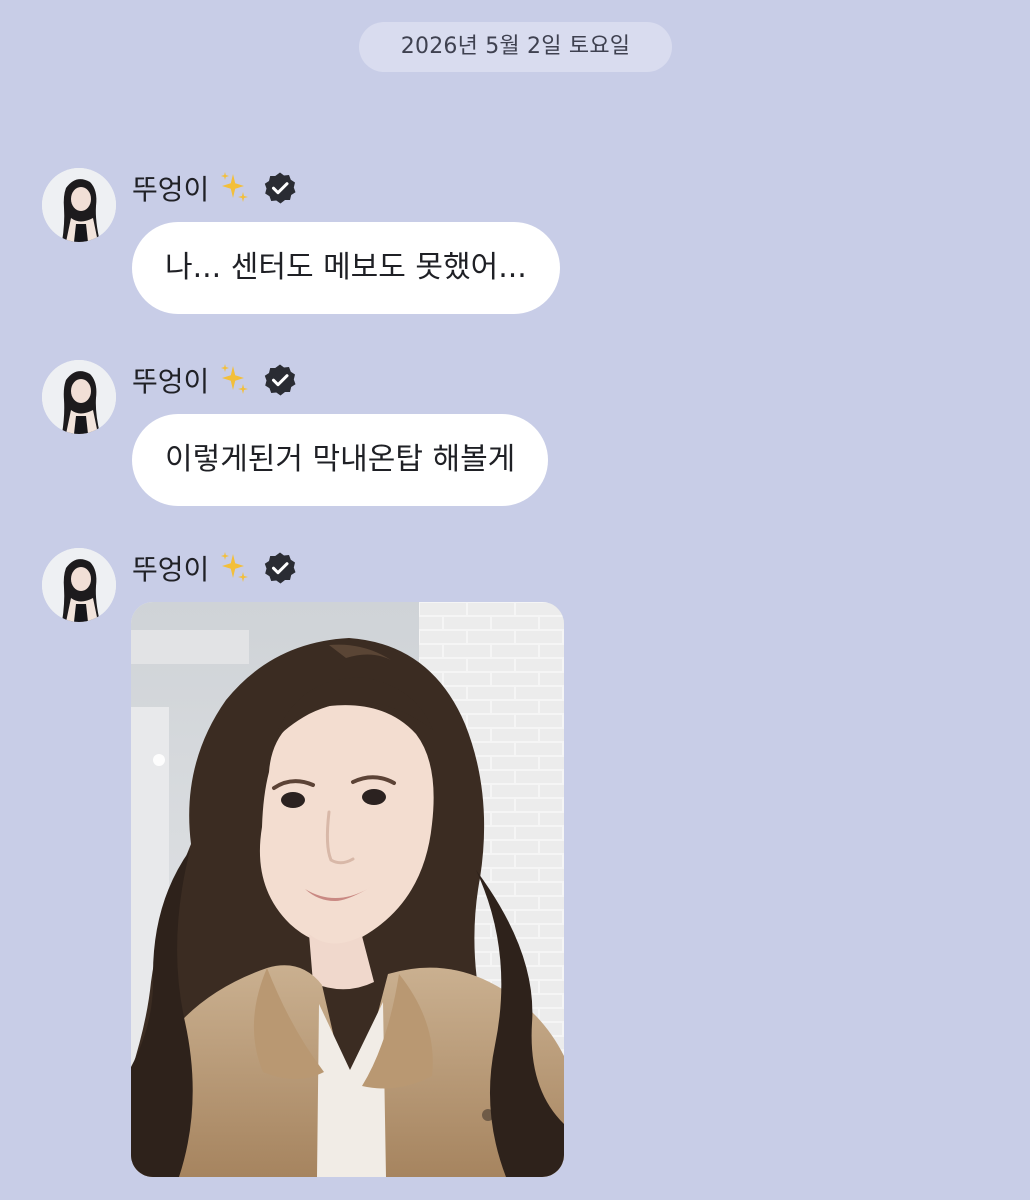 This screenshot has width=1030, height=1200. What do you see at coordinates (515, 47) in the screenshot?
I see `date-divider: 2026년 5월 2일 토요일` at bounding box center [515, 47].